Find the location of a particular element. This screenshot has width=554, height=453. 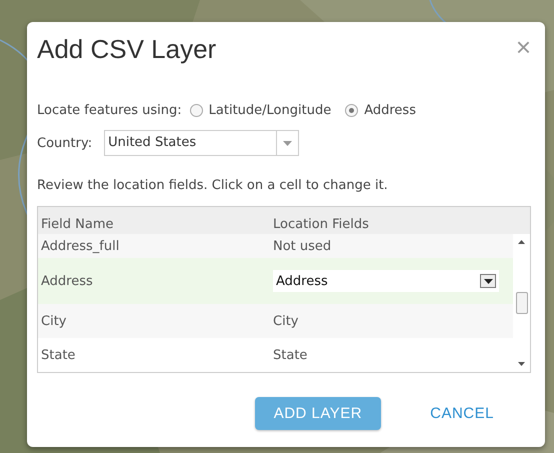

dialog-title: Add CSV Layer is located at coordinates (126, 49).